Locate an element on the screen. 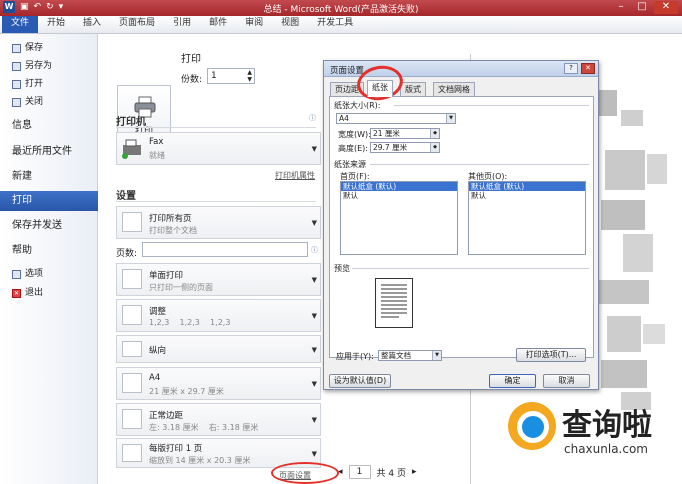  orientation-main: 纵向 is located at coordinates (158, 351).